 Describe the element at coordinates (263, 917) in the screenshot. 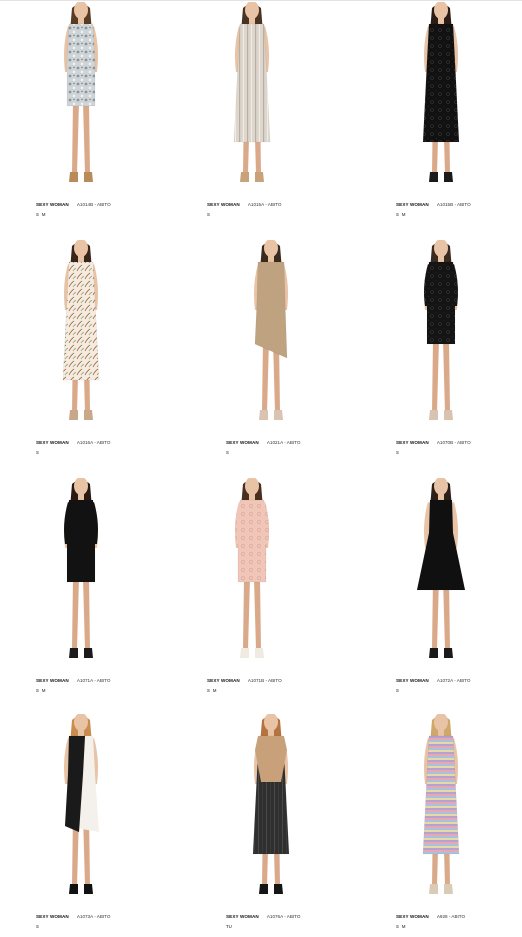

I see `product-caption: SEXY WOMAN A1076A - ABITO` at that location.